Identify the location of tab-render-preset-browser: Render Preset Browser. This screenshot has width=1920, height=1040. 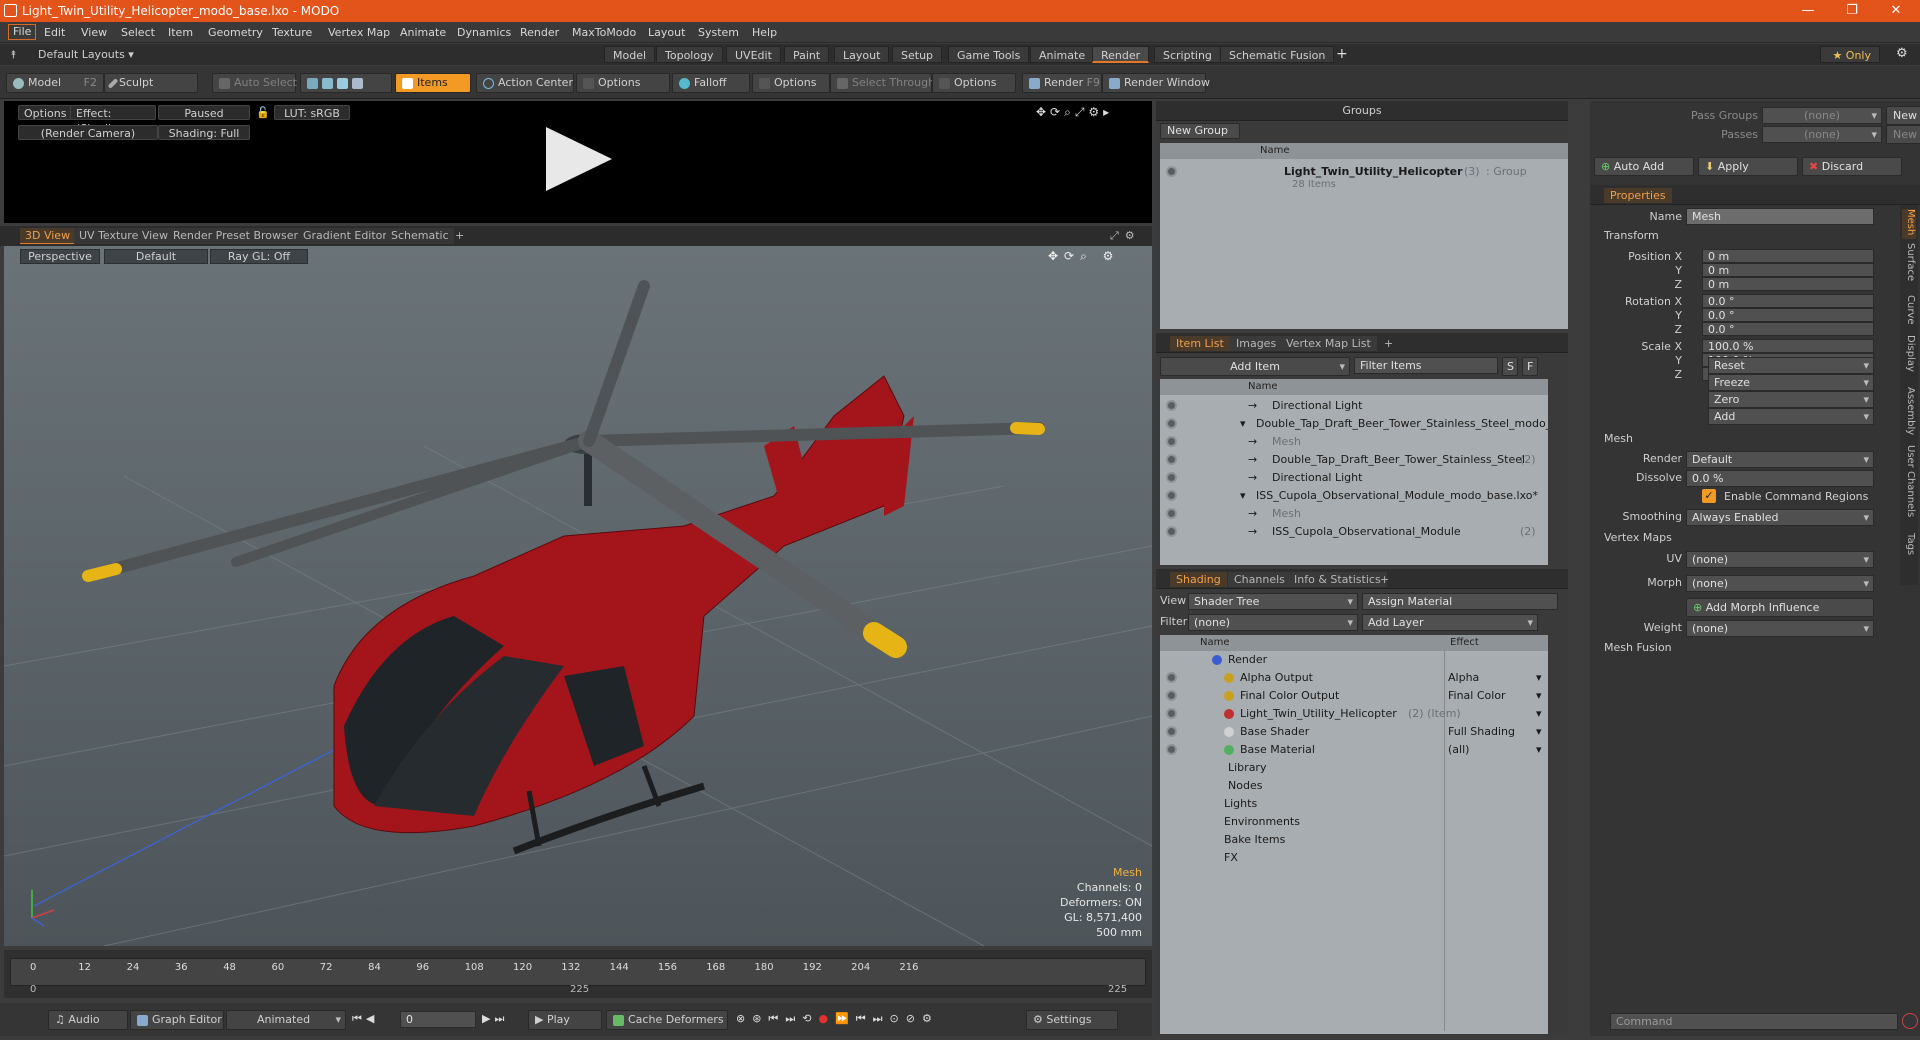
(236, 236).